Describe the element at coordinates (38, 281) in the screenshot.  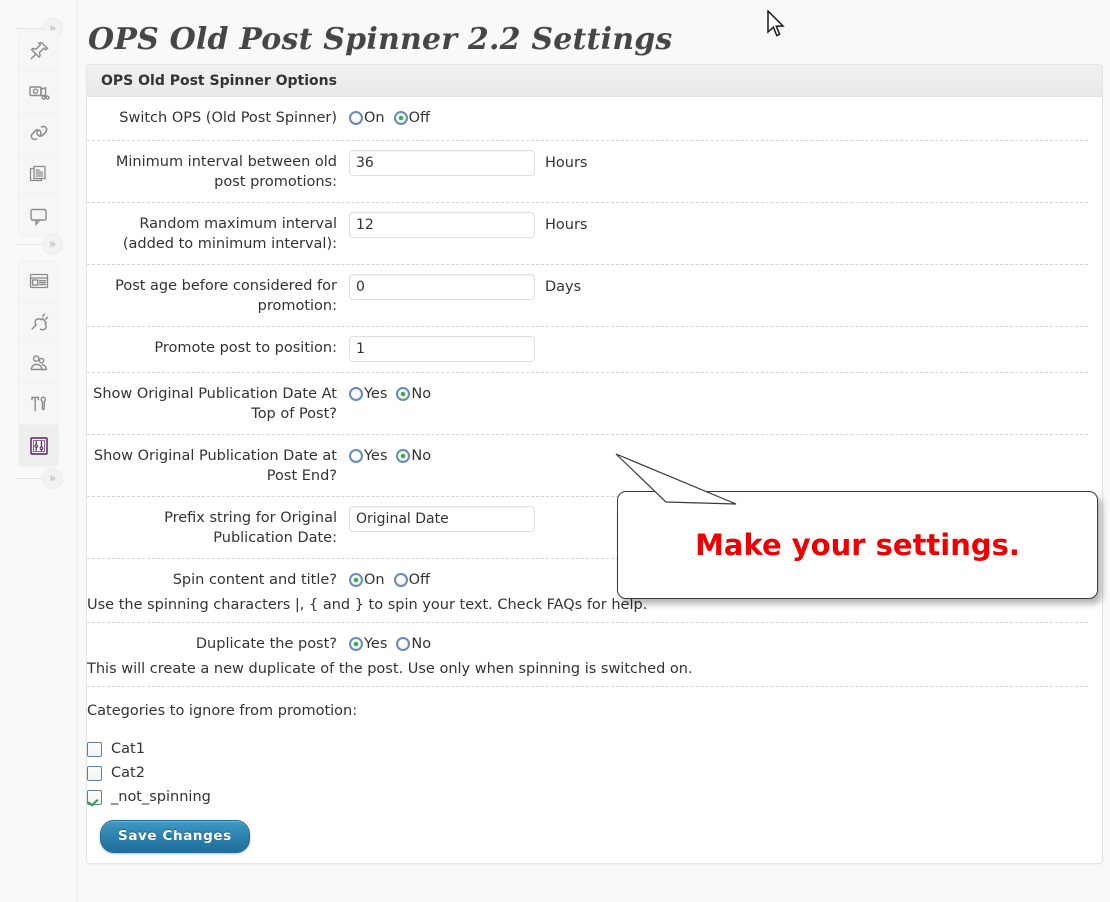
I see `sidebar-item-appearance` at that location.